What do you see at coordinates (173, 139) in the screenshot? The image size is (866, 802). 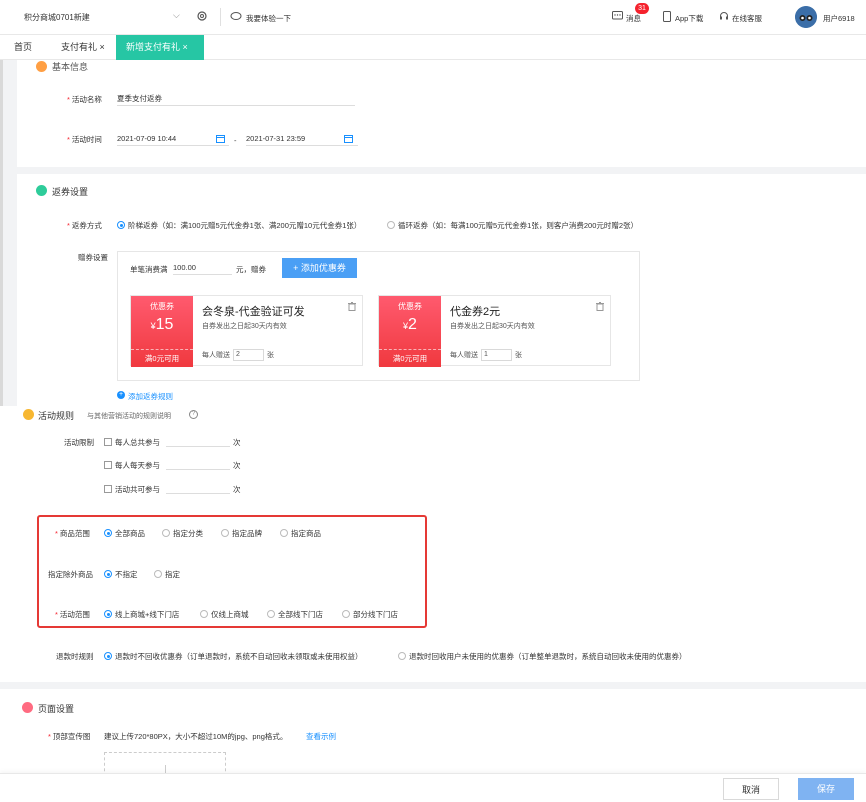 I see `start-time-input: 2021-07-09 10:44` at bounding box center [173, 139].